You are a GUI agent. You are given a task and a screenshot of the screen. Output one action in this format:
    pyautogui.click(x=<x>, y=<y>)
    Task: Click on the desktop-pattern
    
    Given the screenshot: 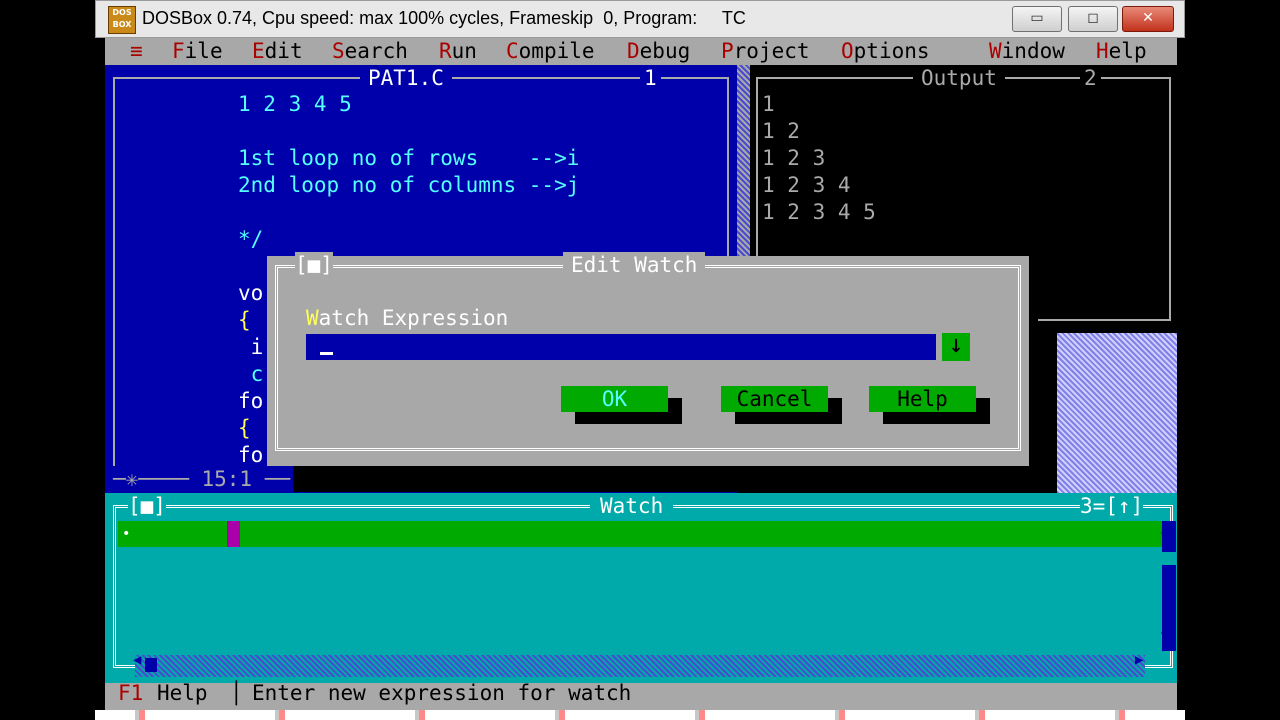 What is the action you would take?
    pyautogui.click(x=1117, y=413)
    